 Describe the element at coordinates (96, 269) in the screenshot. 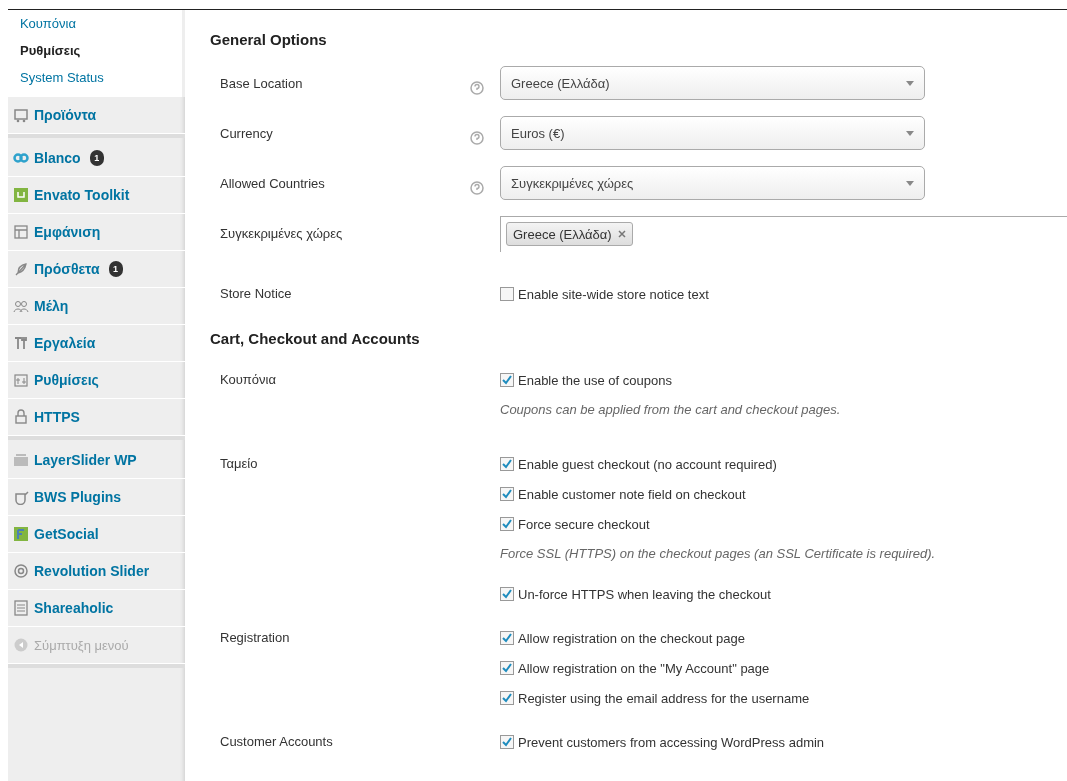

I see `menu-item: Πρόσθετα 1` at that location.